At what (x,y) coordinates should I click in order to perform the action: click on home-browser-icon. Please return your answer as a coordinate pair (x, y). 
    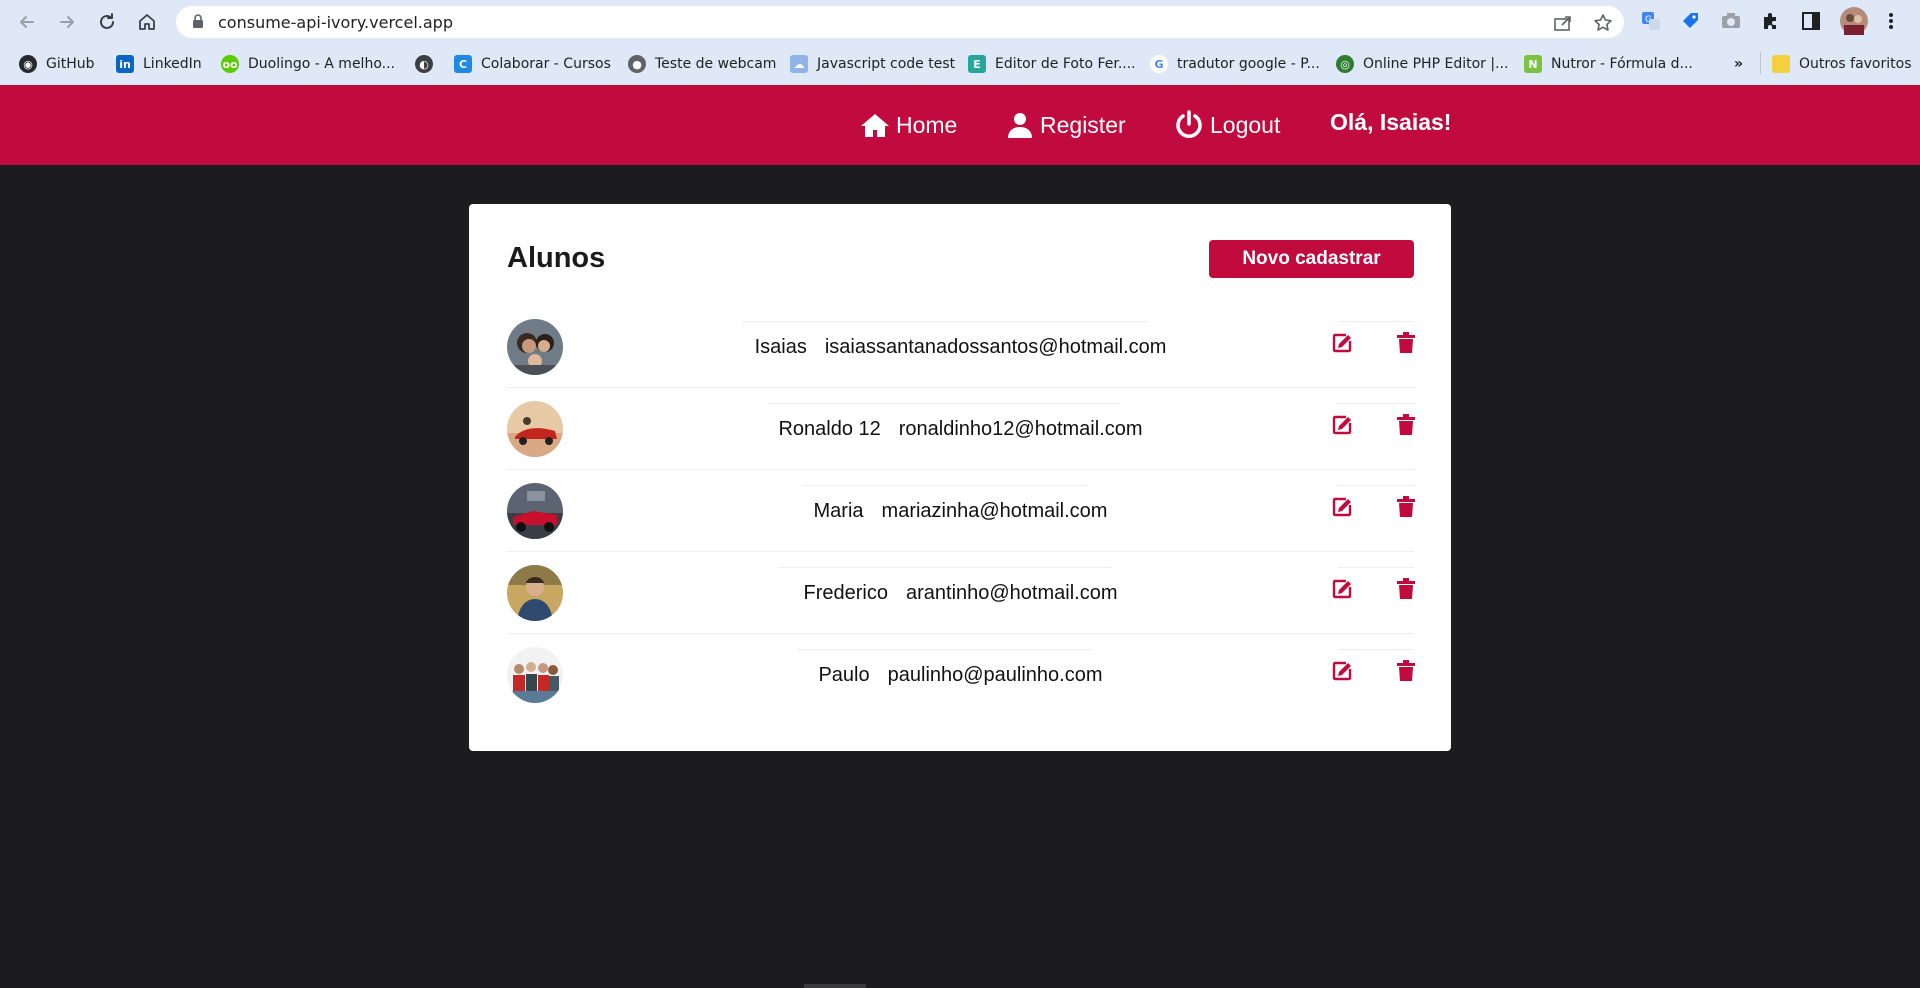
    Looking at the image, I should click on (147, 22).